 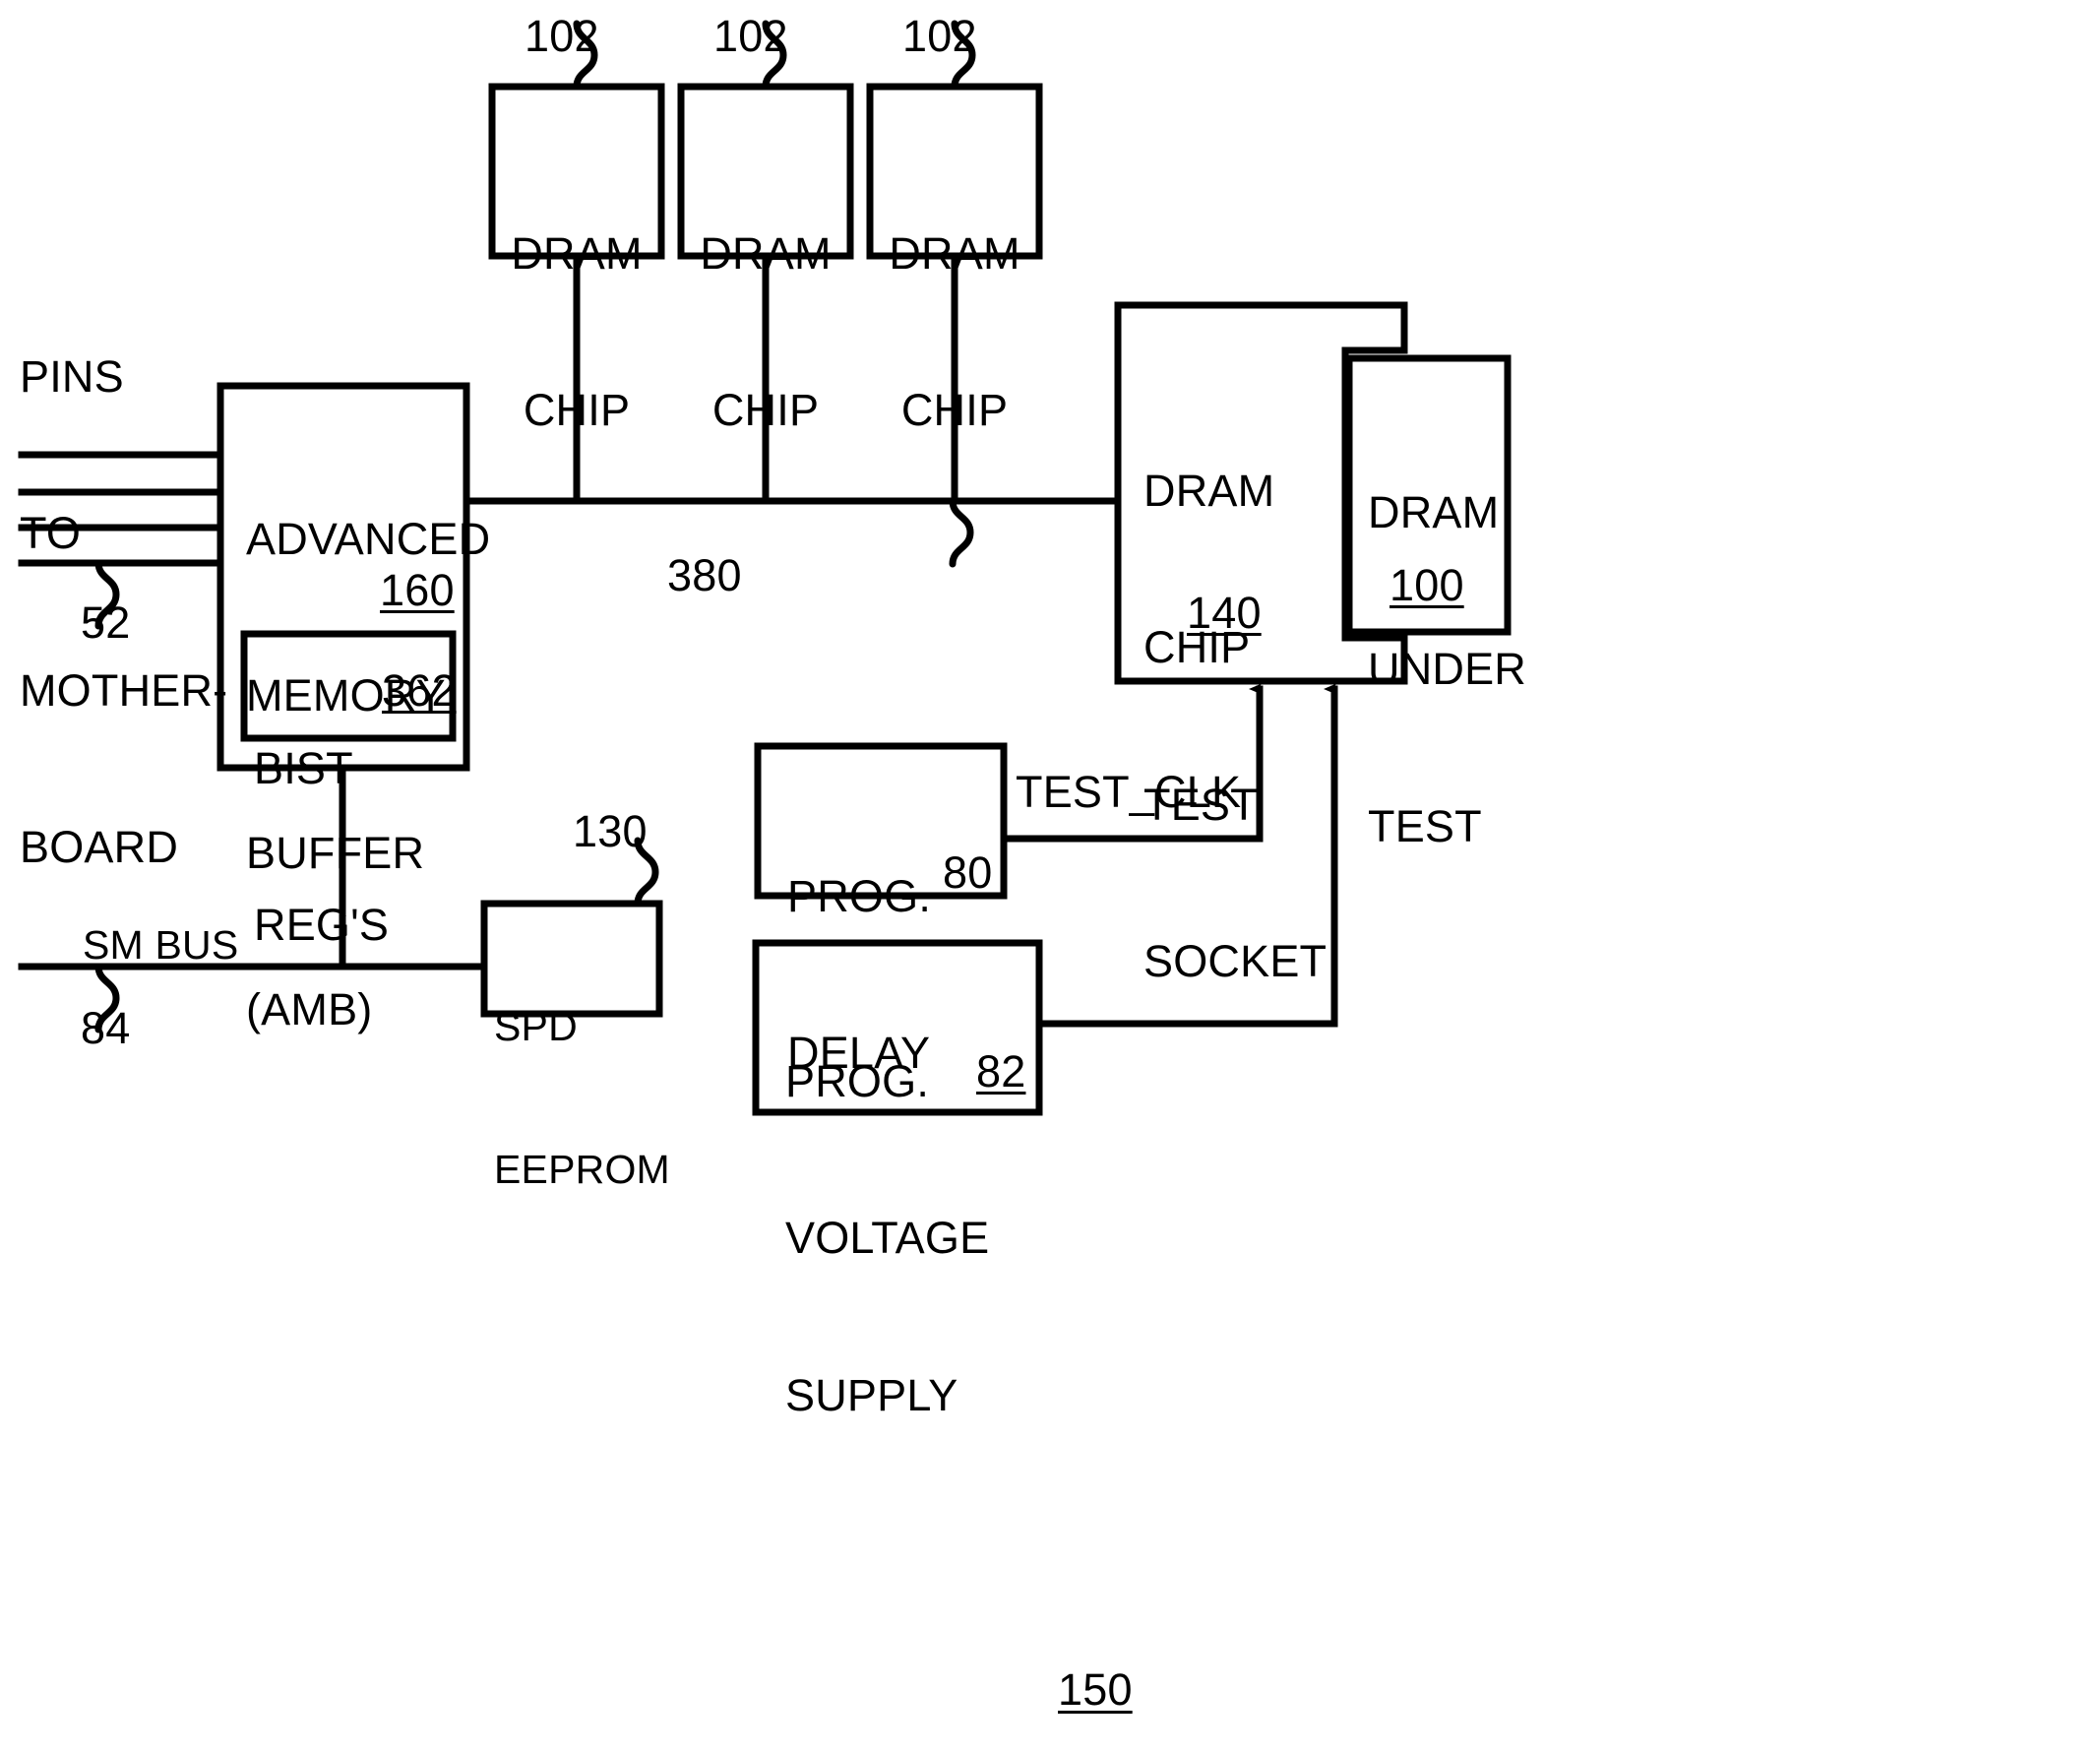 What do you see at coordinates (562, 36) in the screenshot?
I see `dram-chip-1-ref: 102` at bounding box center [562, 36].